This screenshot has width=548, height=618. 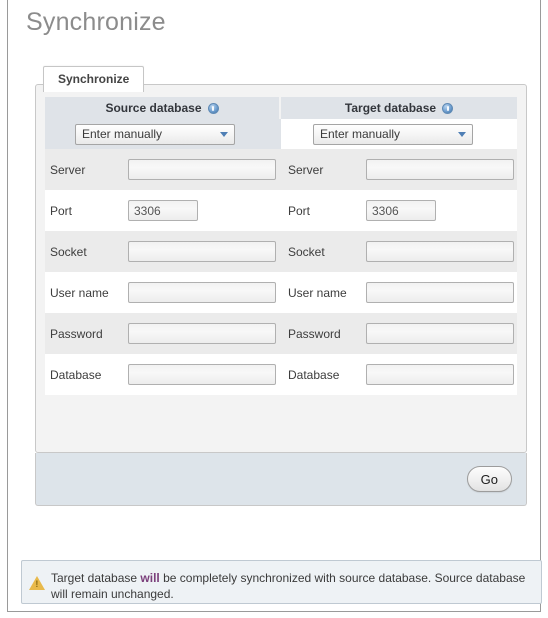 I want to click on target-username-input, so click(x=440, y=292).